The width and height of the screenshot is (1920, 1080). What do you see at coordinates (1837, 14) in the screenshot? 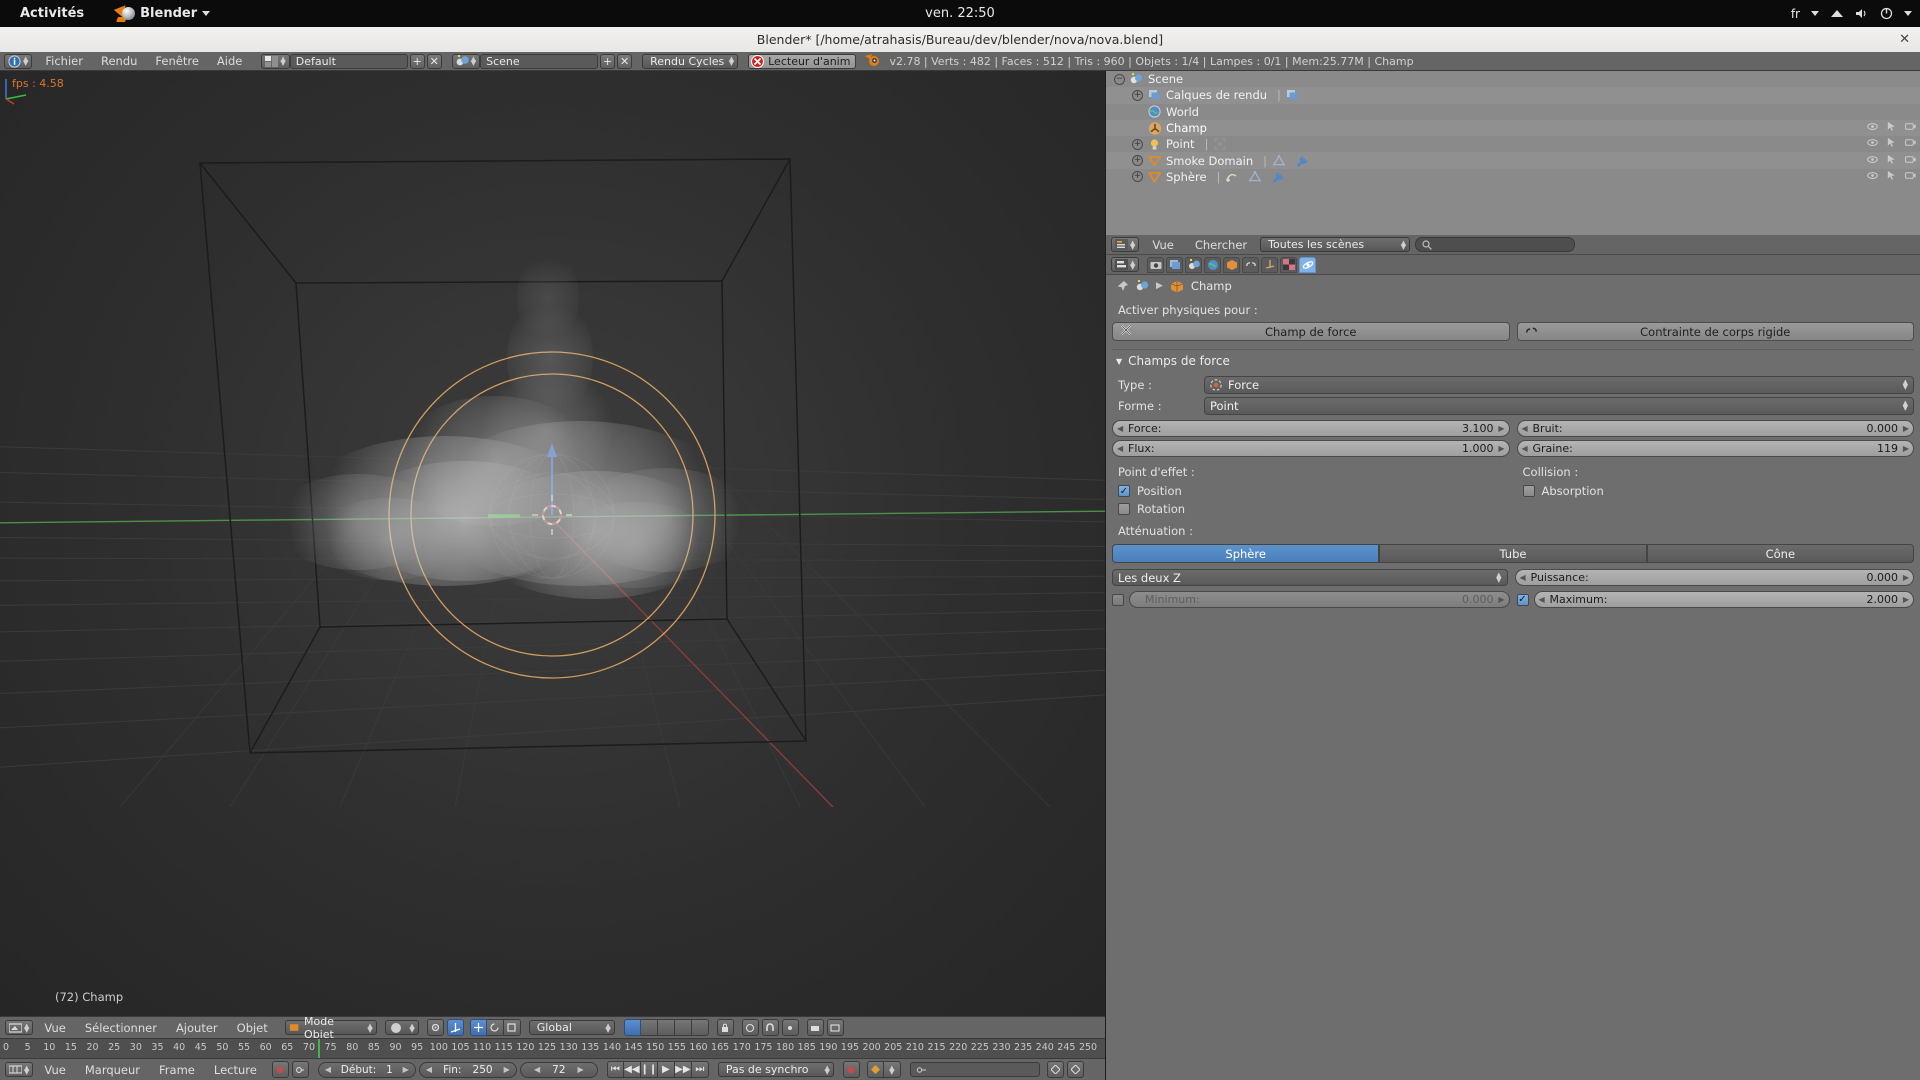
I see `network-icon` at bounding box center [1837, 14].